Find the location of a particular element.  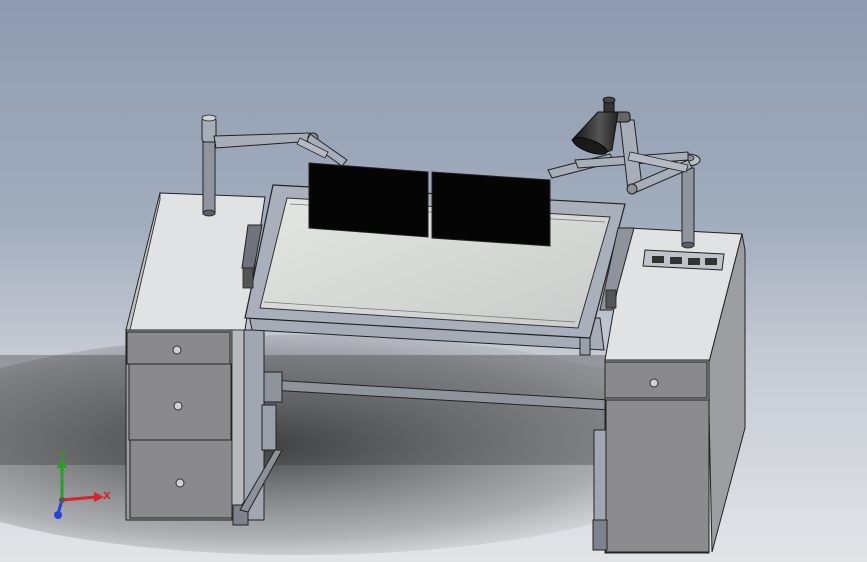

left-monitor is located at coordinates (368, 200).